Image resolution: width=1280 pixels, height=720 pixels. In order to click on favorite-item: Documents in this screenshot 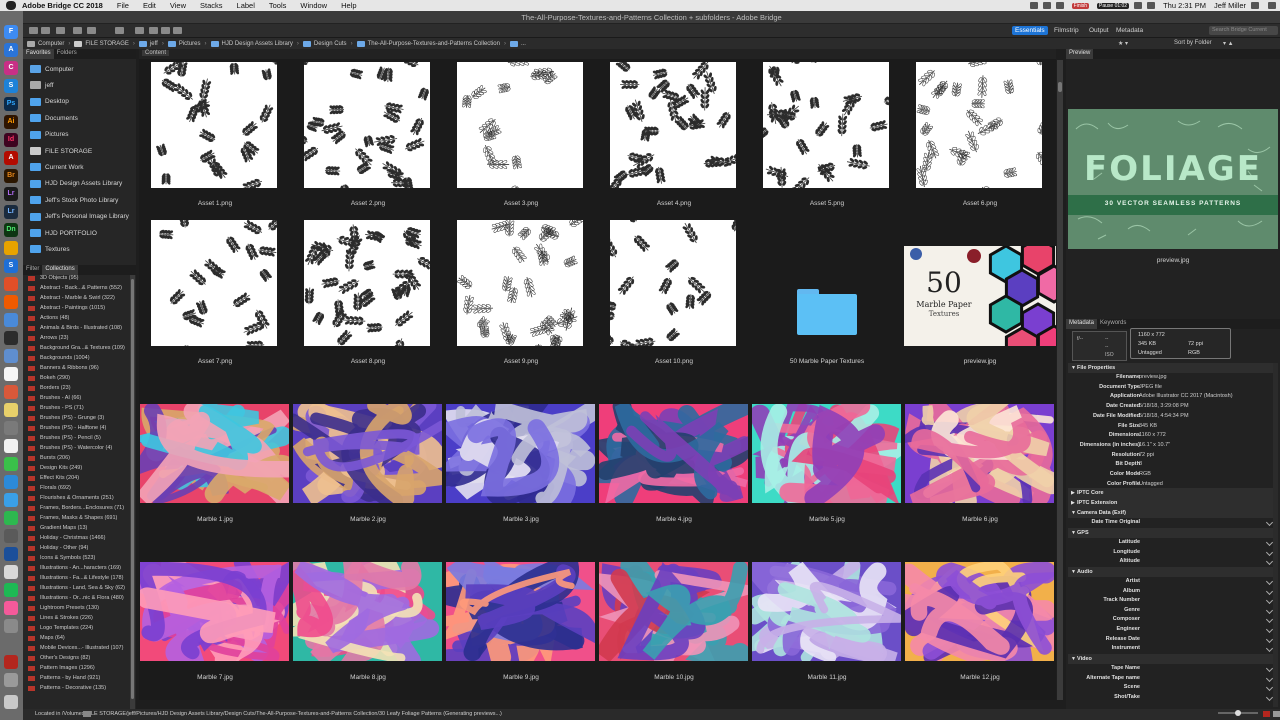, I will do `click(79, 118)`.